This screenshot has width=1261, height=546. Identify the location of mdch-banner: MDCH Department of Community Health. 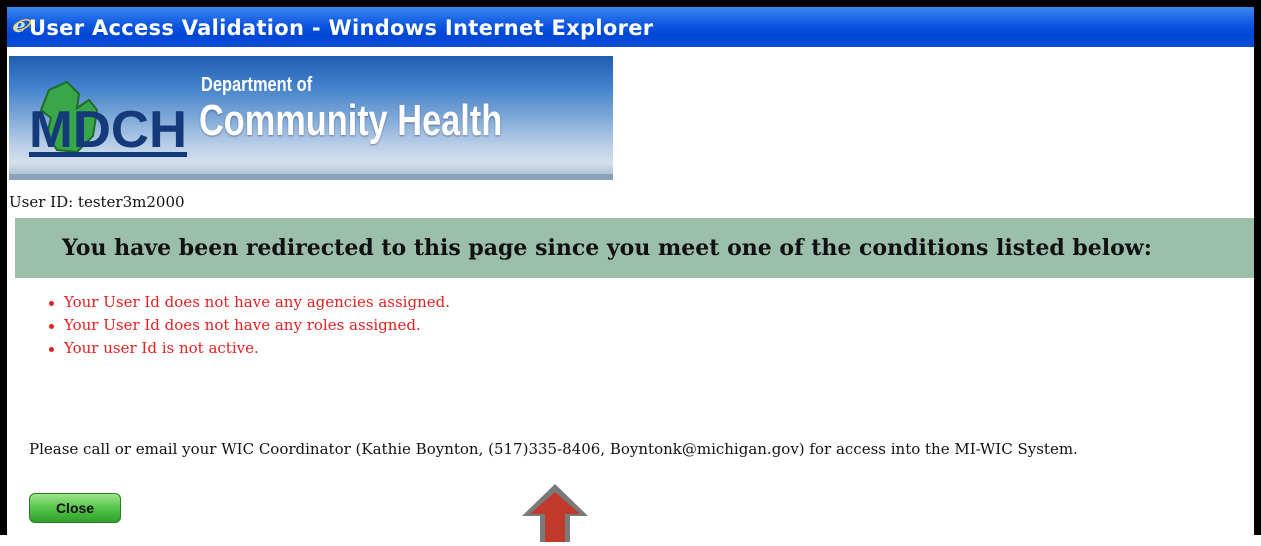
(311, 118).